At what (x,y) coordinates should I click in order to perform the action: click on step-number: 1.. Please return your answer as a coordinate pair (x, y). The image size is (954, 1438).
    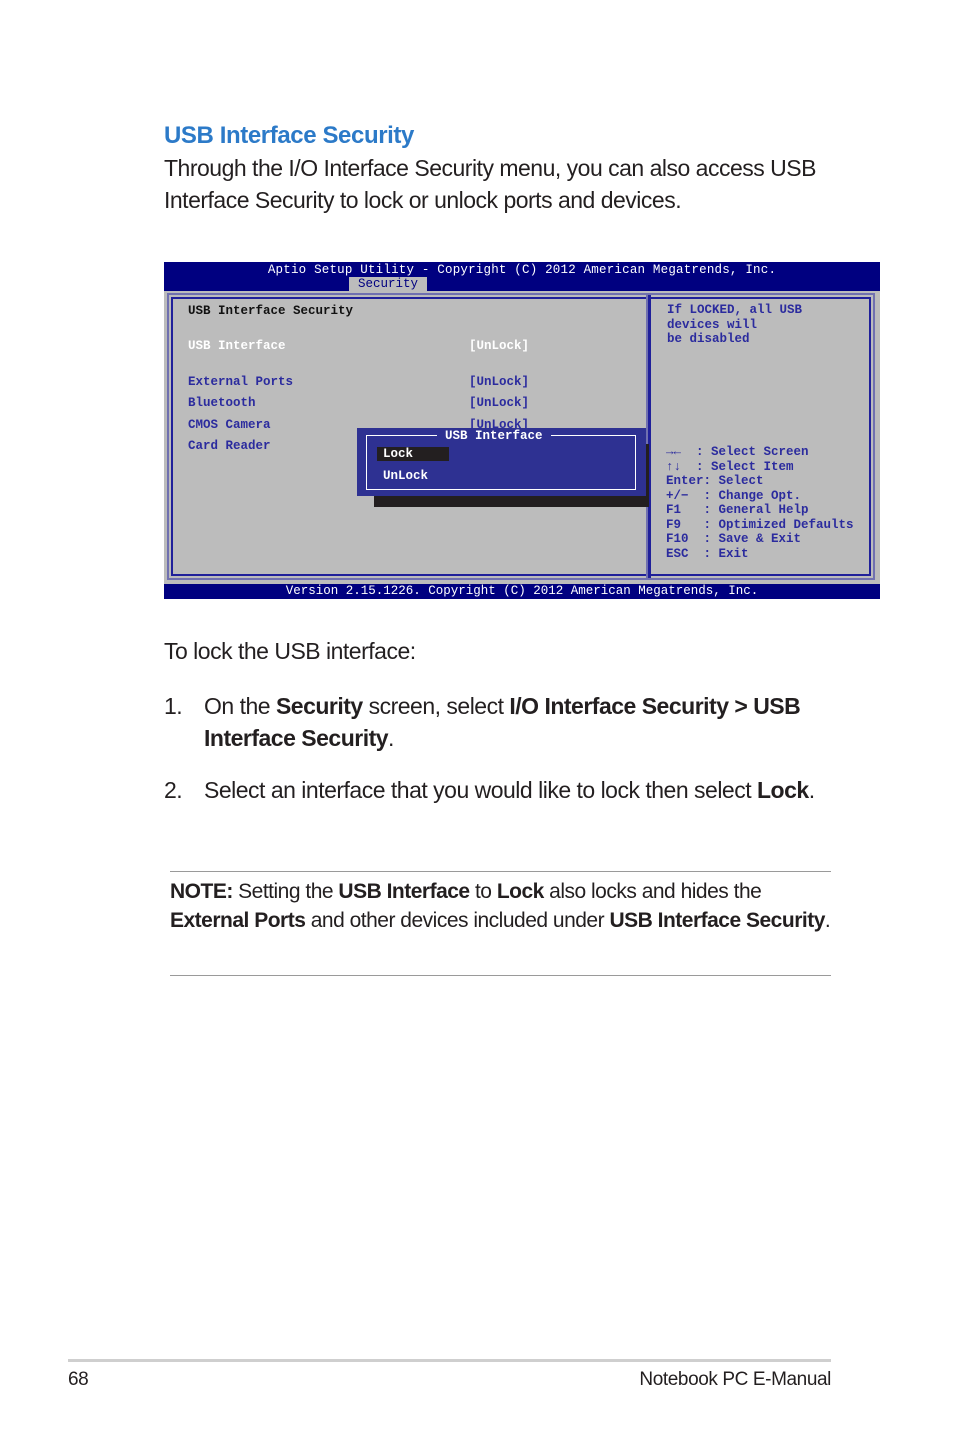
    Looking at the image, I should click on (173, 706).